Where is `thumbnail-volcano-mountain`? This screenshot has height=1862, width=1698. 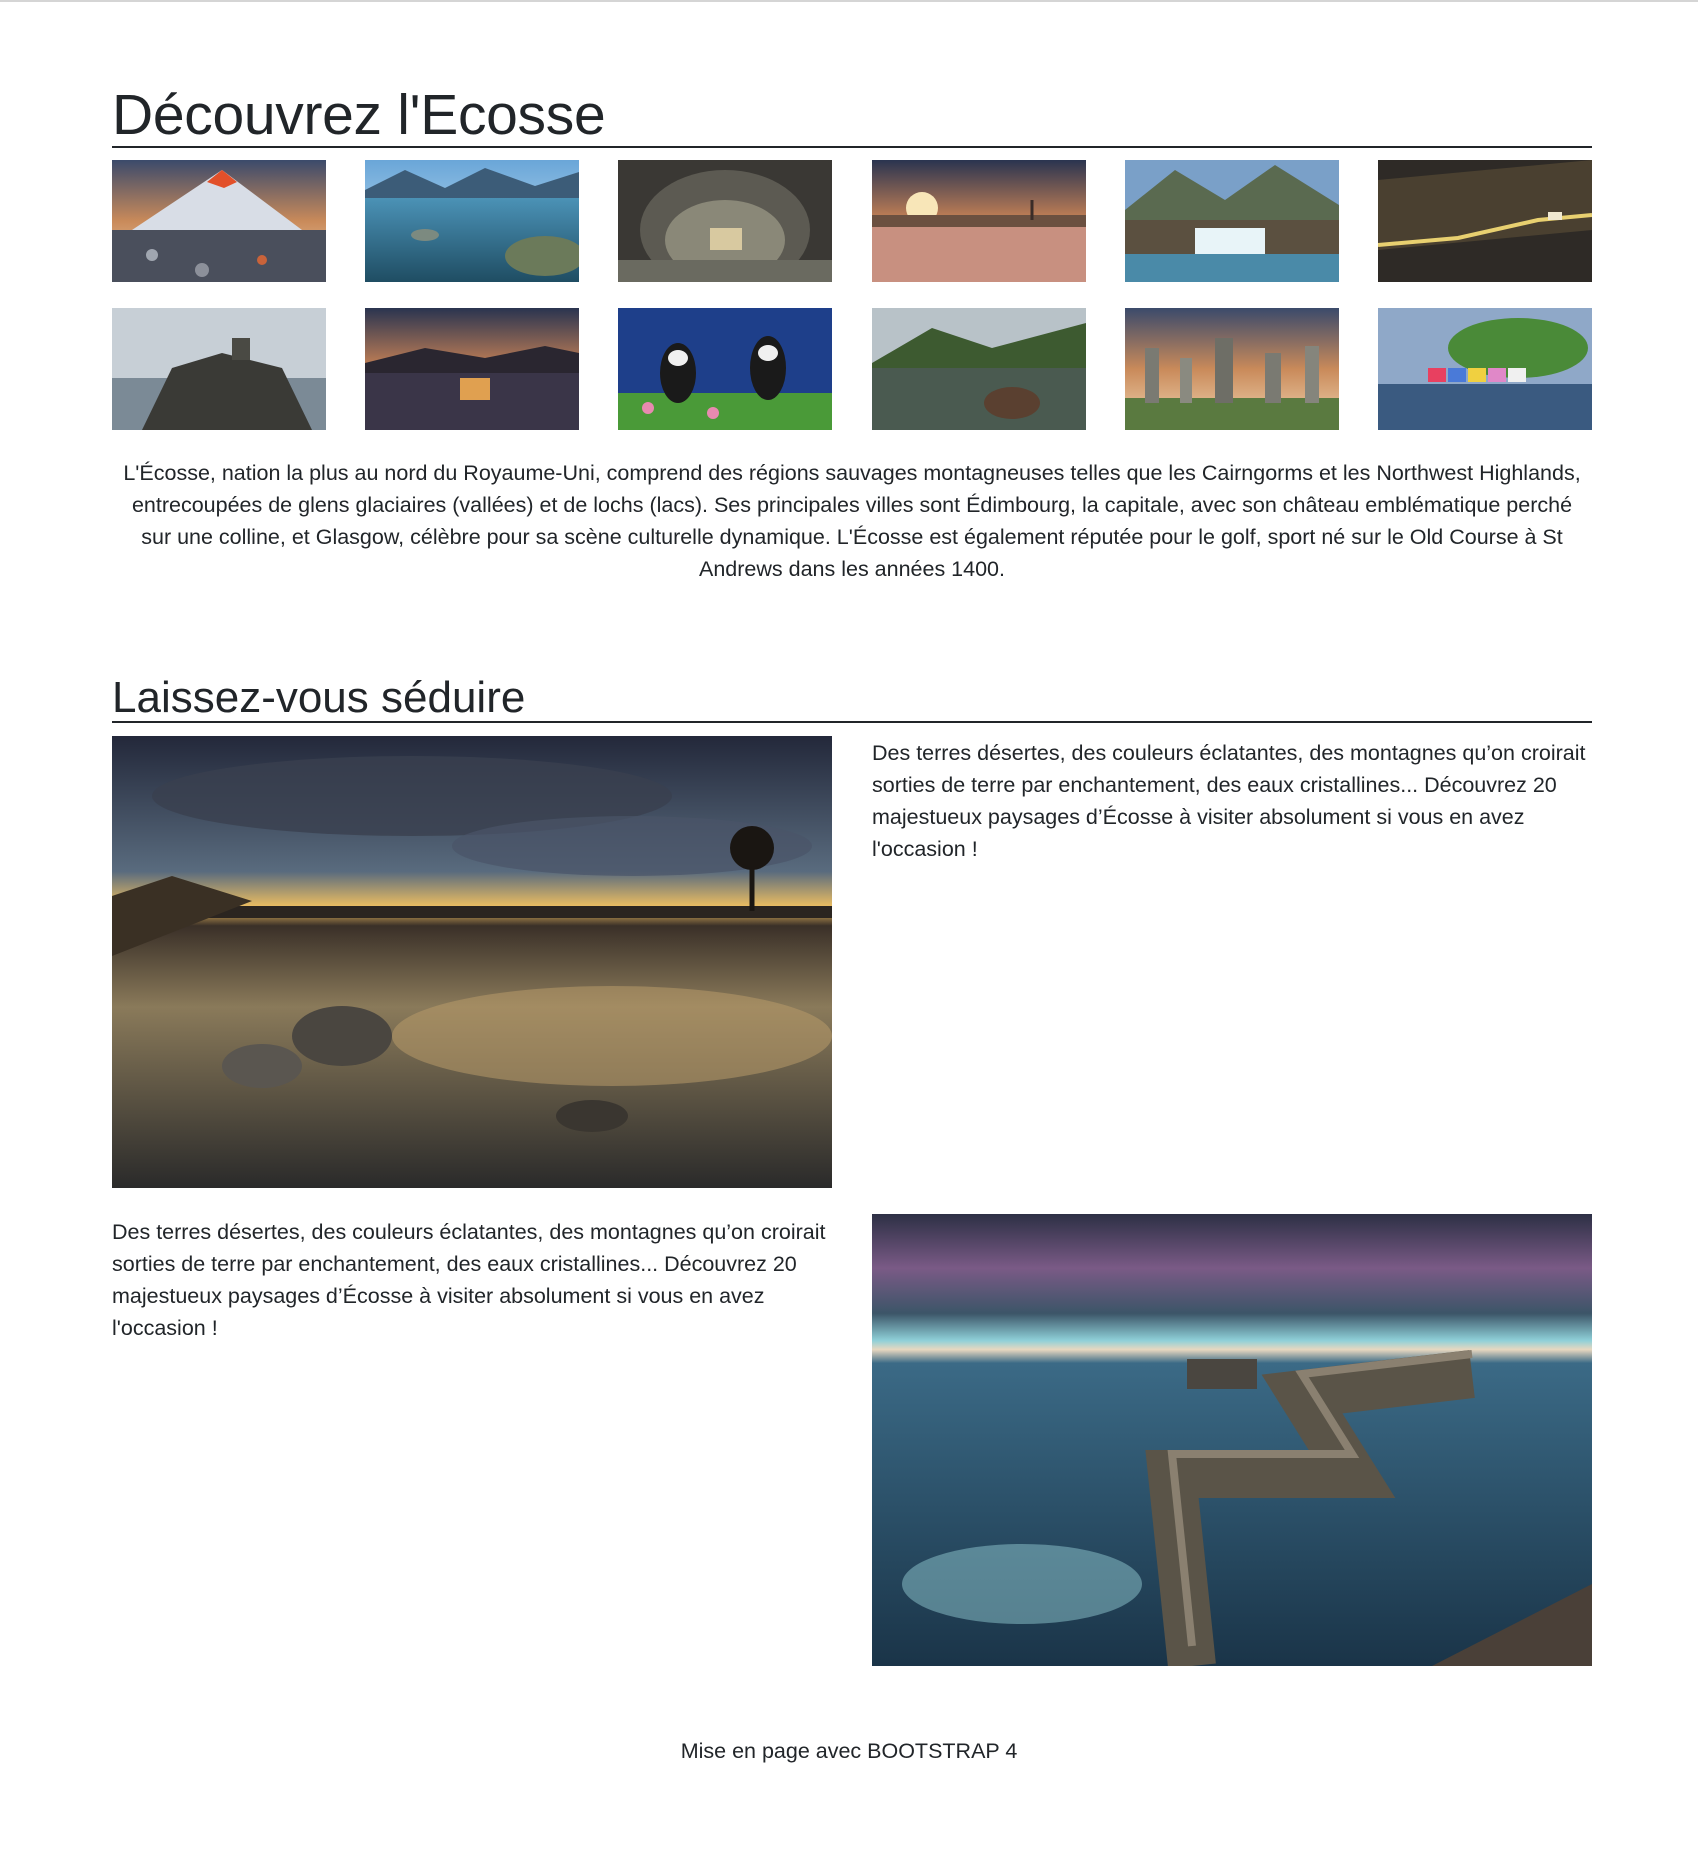
thumbnail-volcano-mountain is located at coordinates (219, 221).